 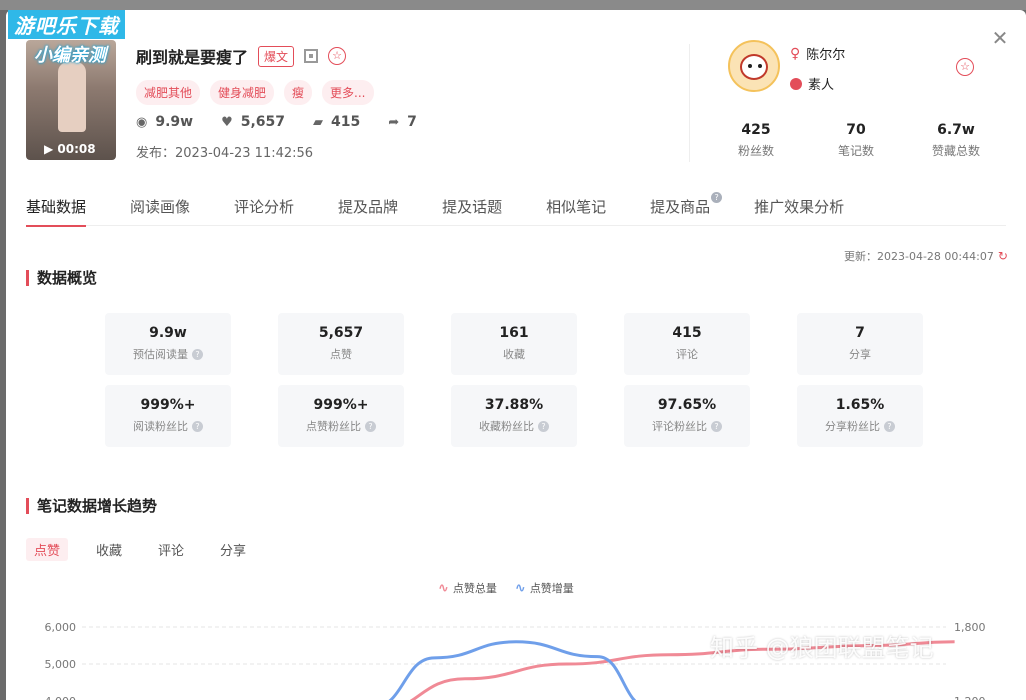 What do you see at coordinates (965, 67) in the screenshot?
I see `follow-star-icon: ☆` at bounding box center [965, 67].